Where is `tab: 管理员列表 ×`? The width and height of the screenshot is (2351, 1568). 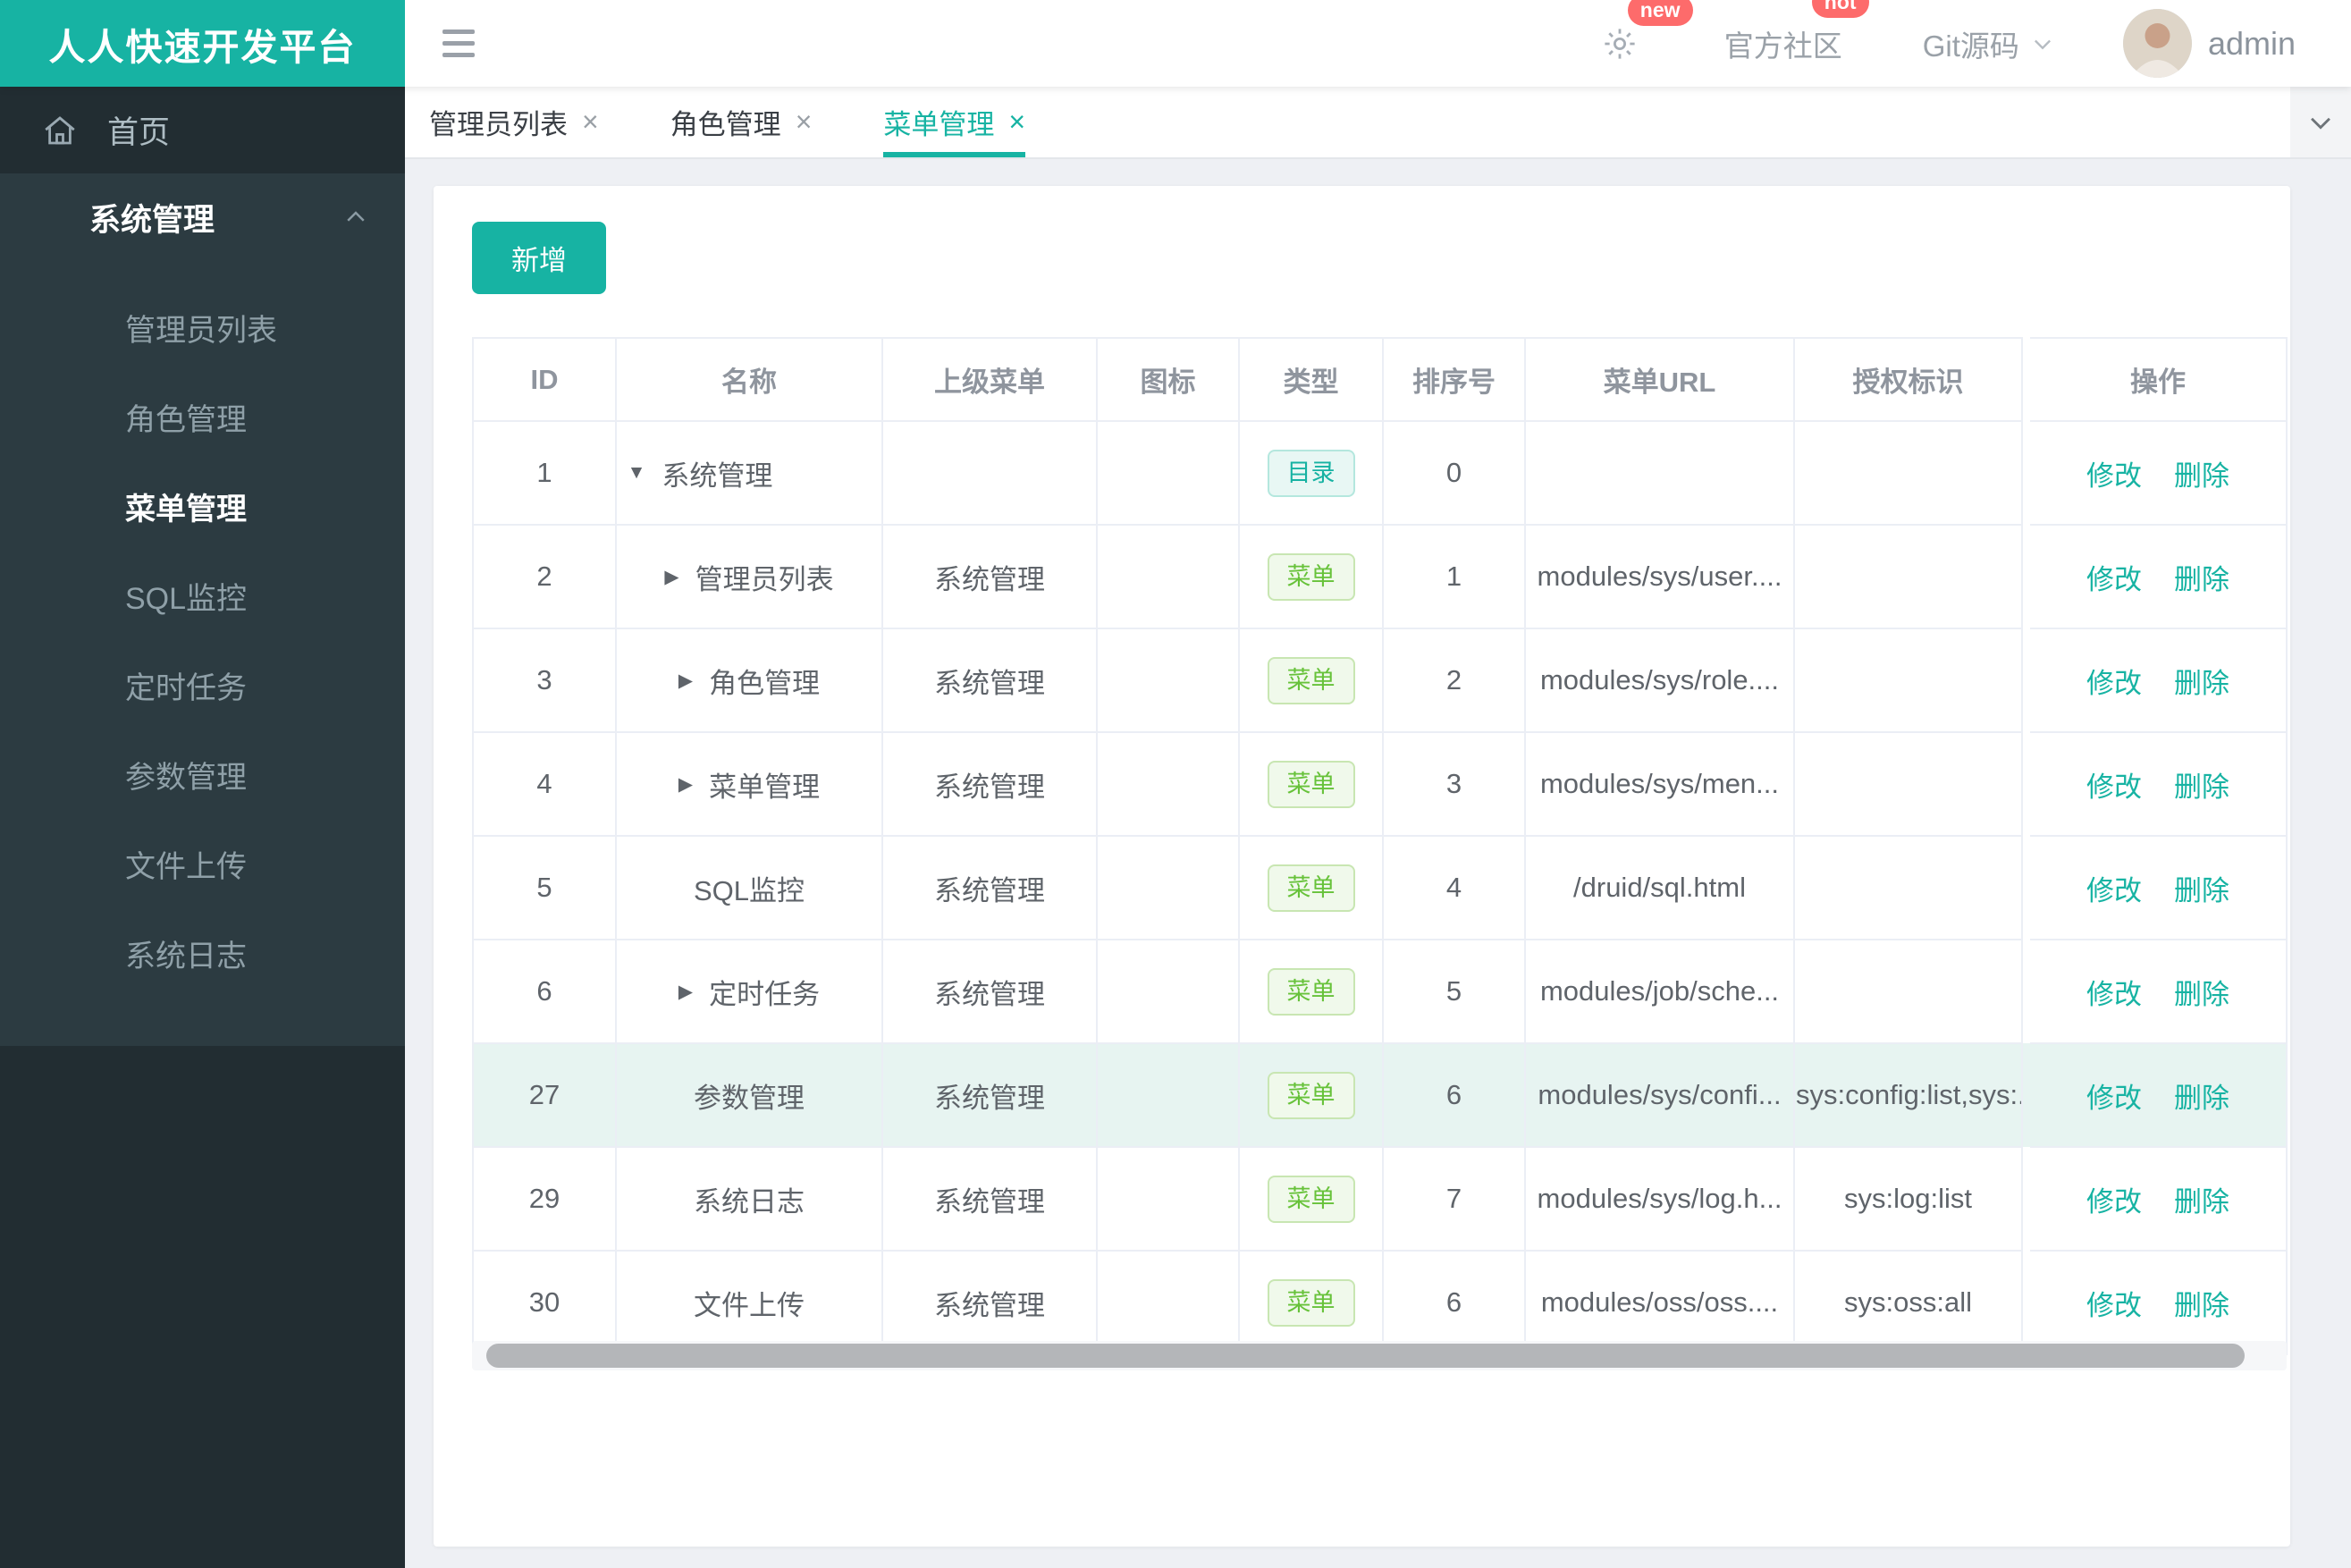 tab: 管理员列表 × is located at coordinates (514, 122).